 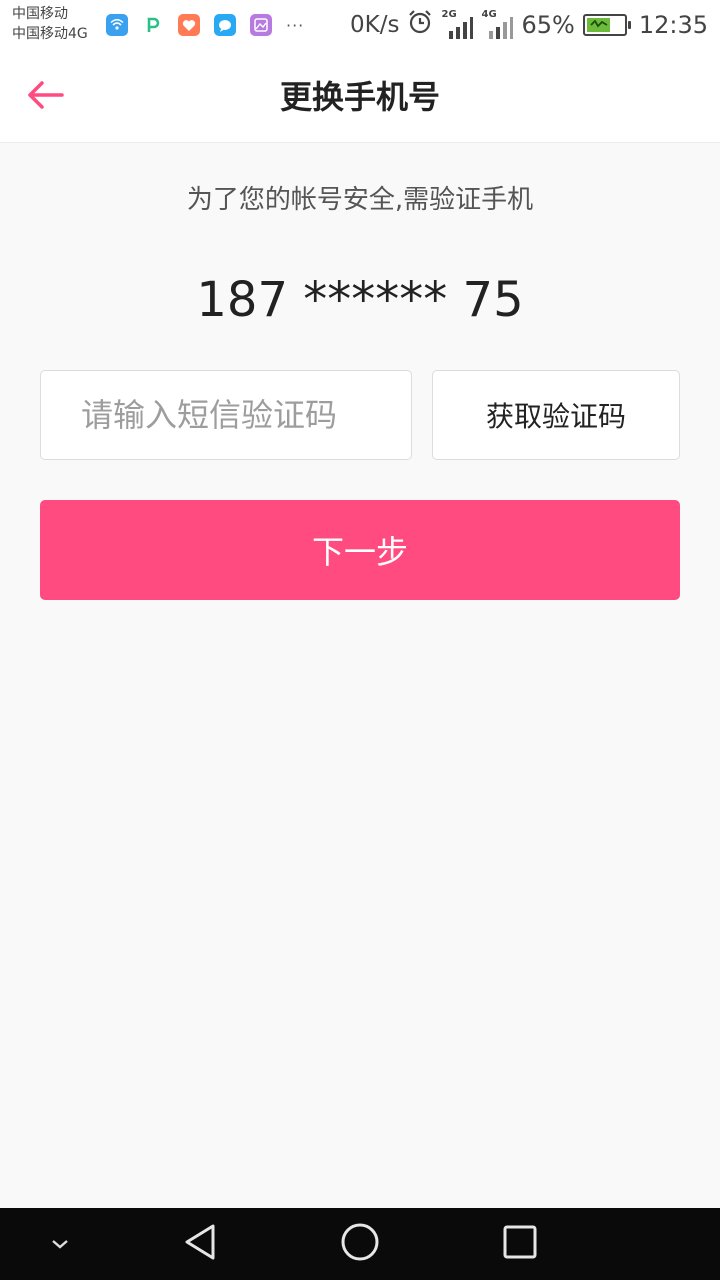 I want to click on next-step-button: 下一步, so click(x=360, y=550).